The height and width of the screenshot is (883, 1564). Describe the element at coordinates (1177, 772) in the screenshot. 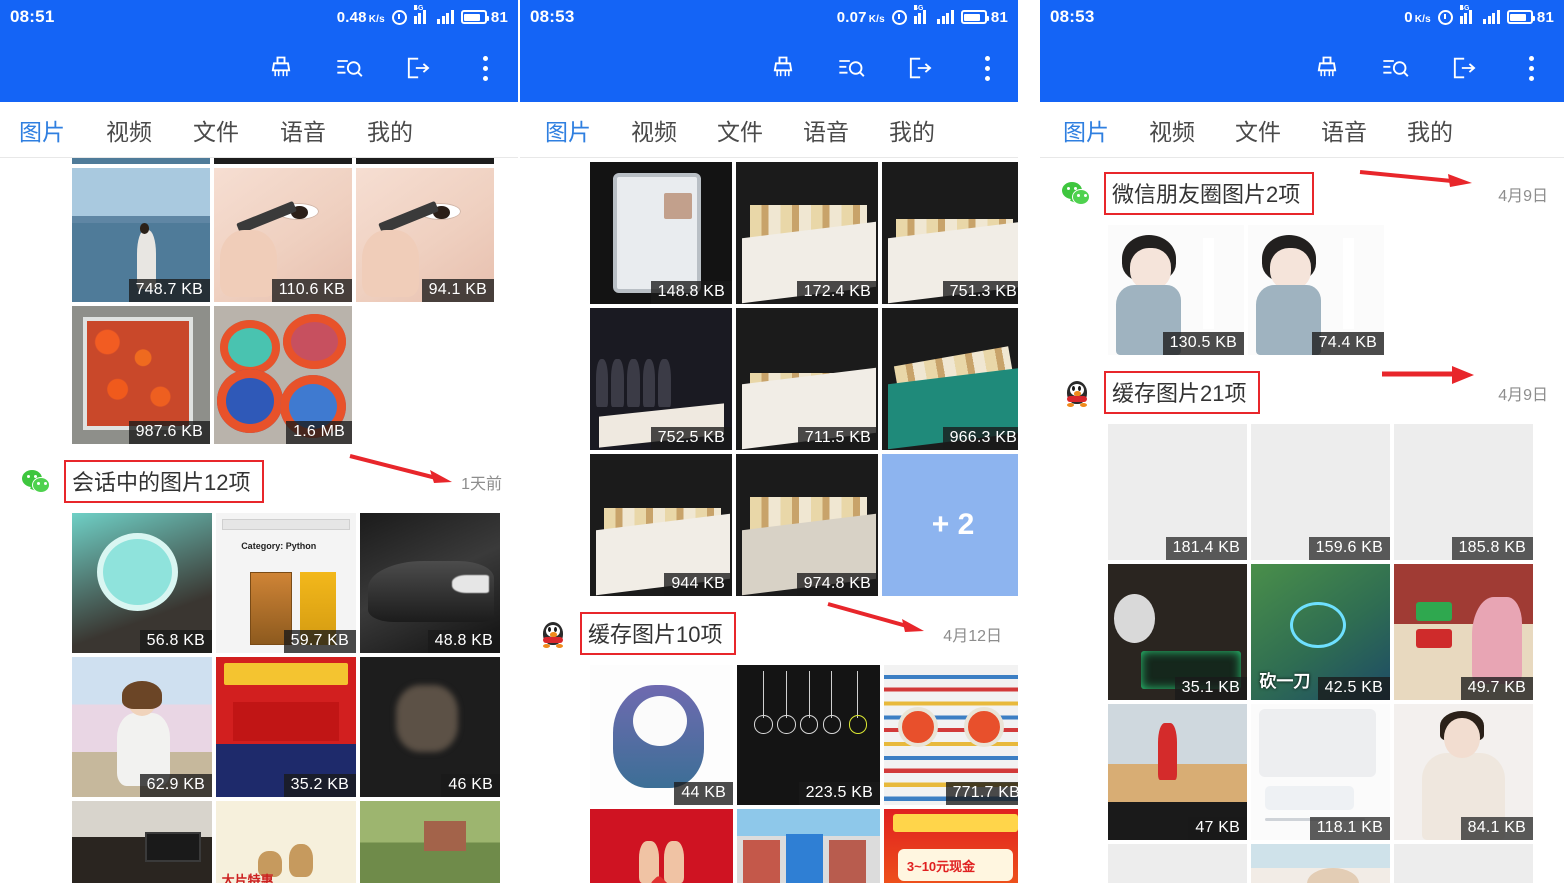

I see `list-item: 47 KB` at that location.